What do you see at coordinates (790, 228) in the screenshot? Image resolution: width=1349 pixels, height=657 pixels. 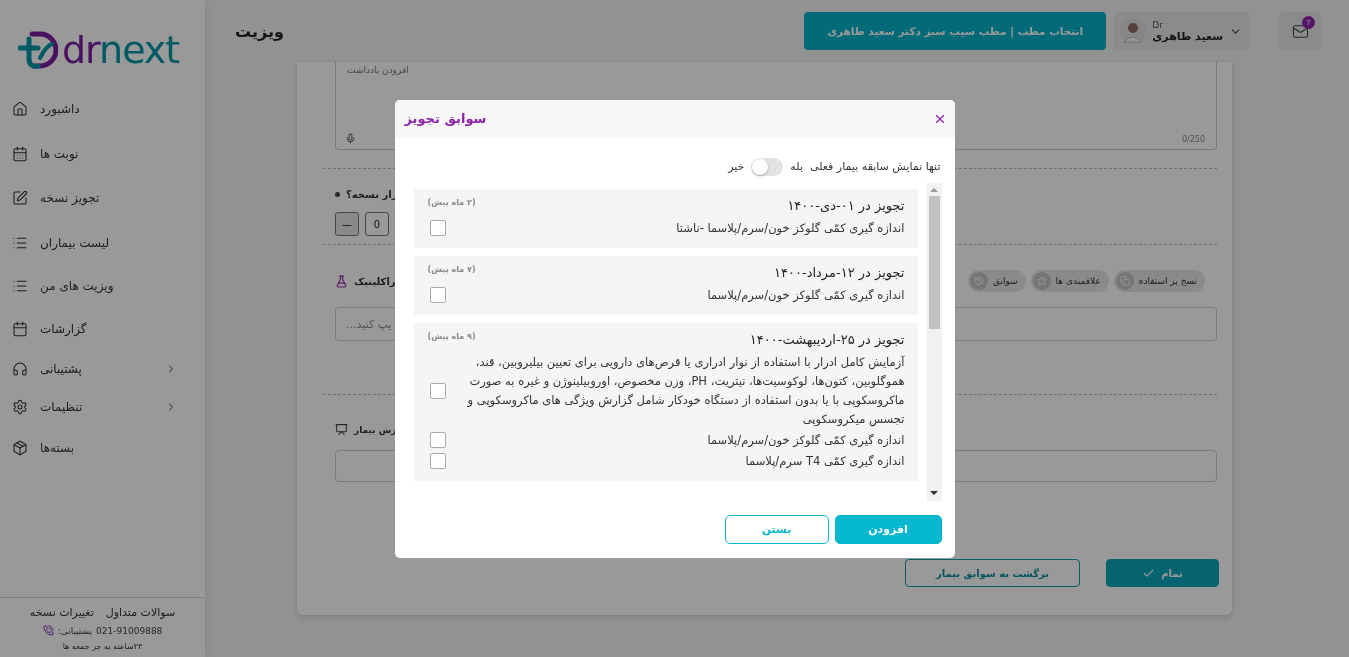 I see `test-name: اندازه گیری کمّی گلوکز خون/سرم/پلاسما -ناشتا` at bounding box center [790, 228].